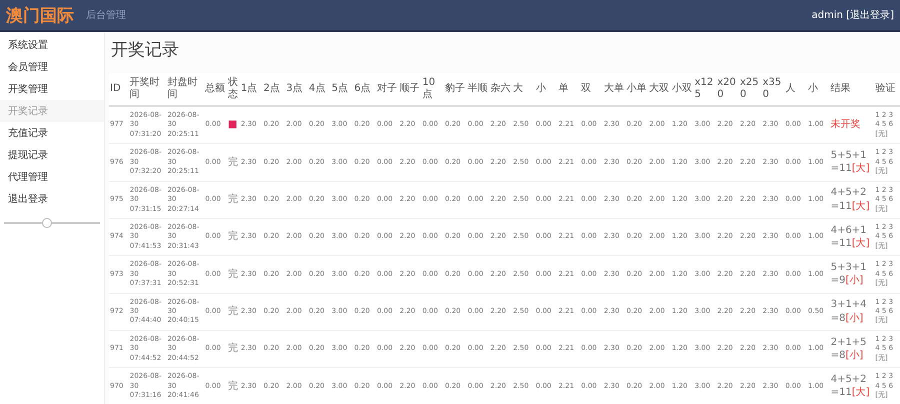 This screenshot has height=404, width=900. What do you see at coordinates (852, 125) in the screenshot?
I see `result-cell: 未开奖` at bounding box center [852, 125].